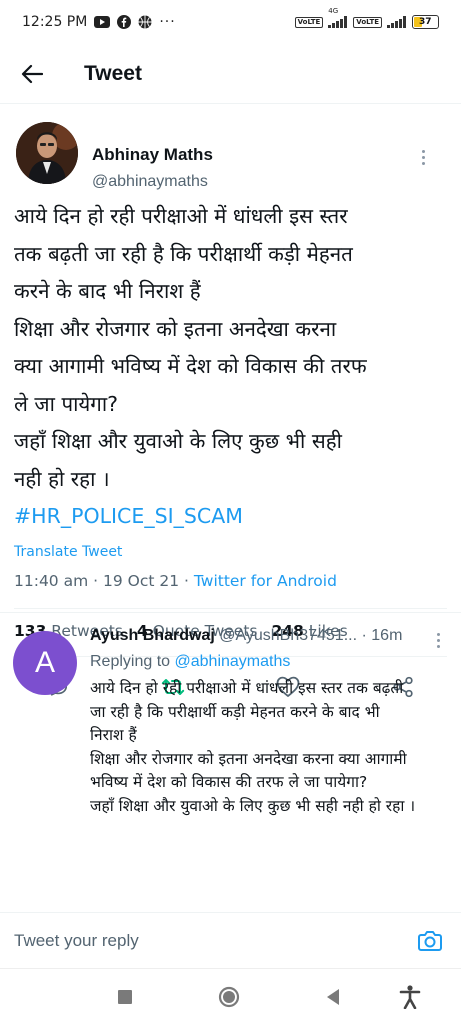 The image size is (461, 1024). Describe the element at coordinates (175, 328) in the screenshot. I see `tweet-line: शिक्षा और रोजगार को इतना अनदेखा करना` at that location.